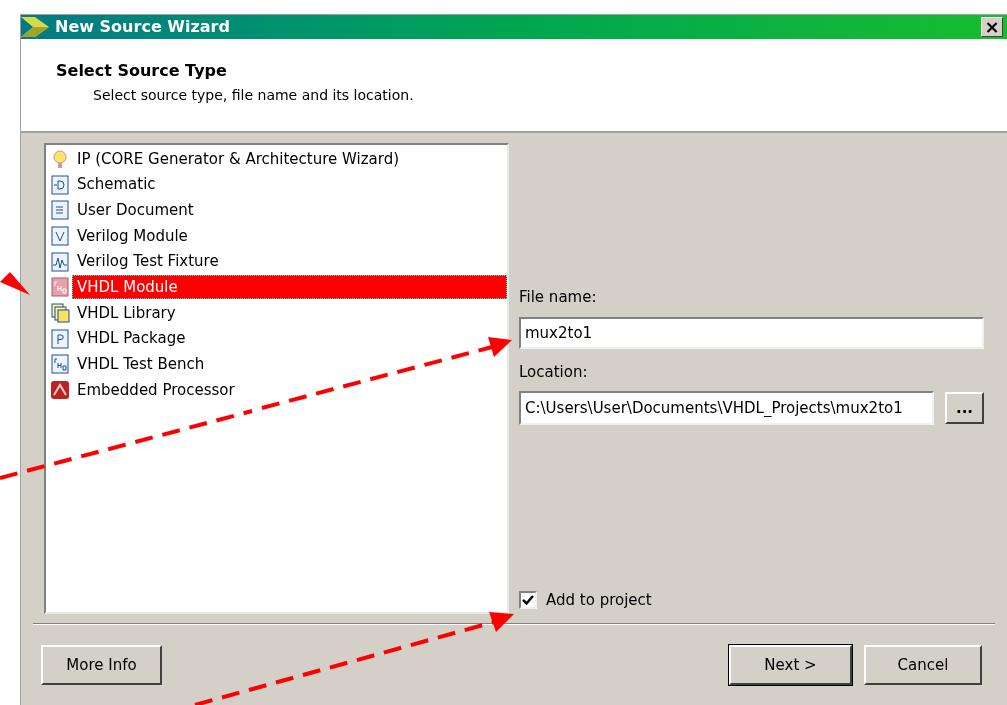 This screenshot has width=1007, height=705. What do you see at coordinates (289, 364) in the screenshot?
I see `list-item: VHDL Test Bench` at bounding box center [289, 364].